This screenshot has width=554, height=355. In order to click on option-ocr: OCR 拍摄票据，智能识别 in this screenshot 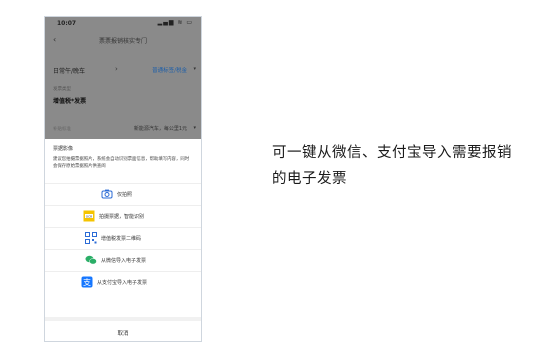, I will do `click(123, 216)`.